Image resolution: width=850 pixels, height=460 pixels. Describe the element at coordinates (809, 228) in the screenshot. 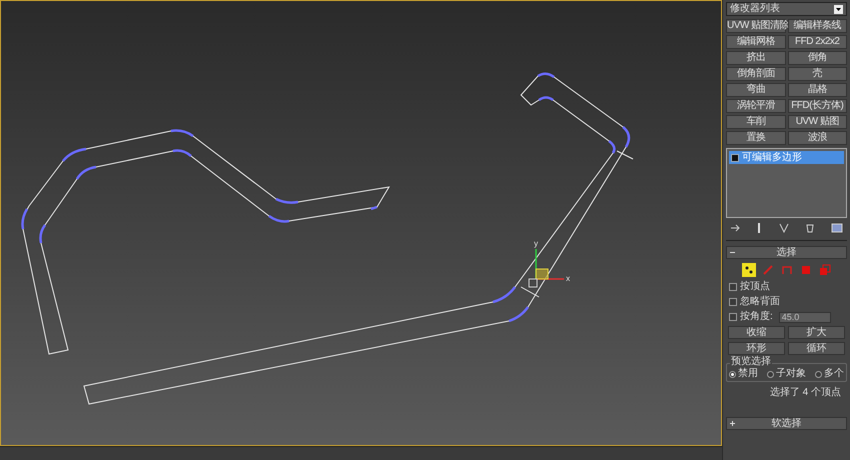

I see `trash-icon` at that location.